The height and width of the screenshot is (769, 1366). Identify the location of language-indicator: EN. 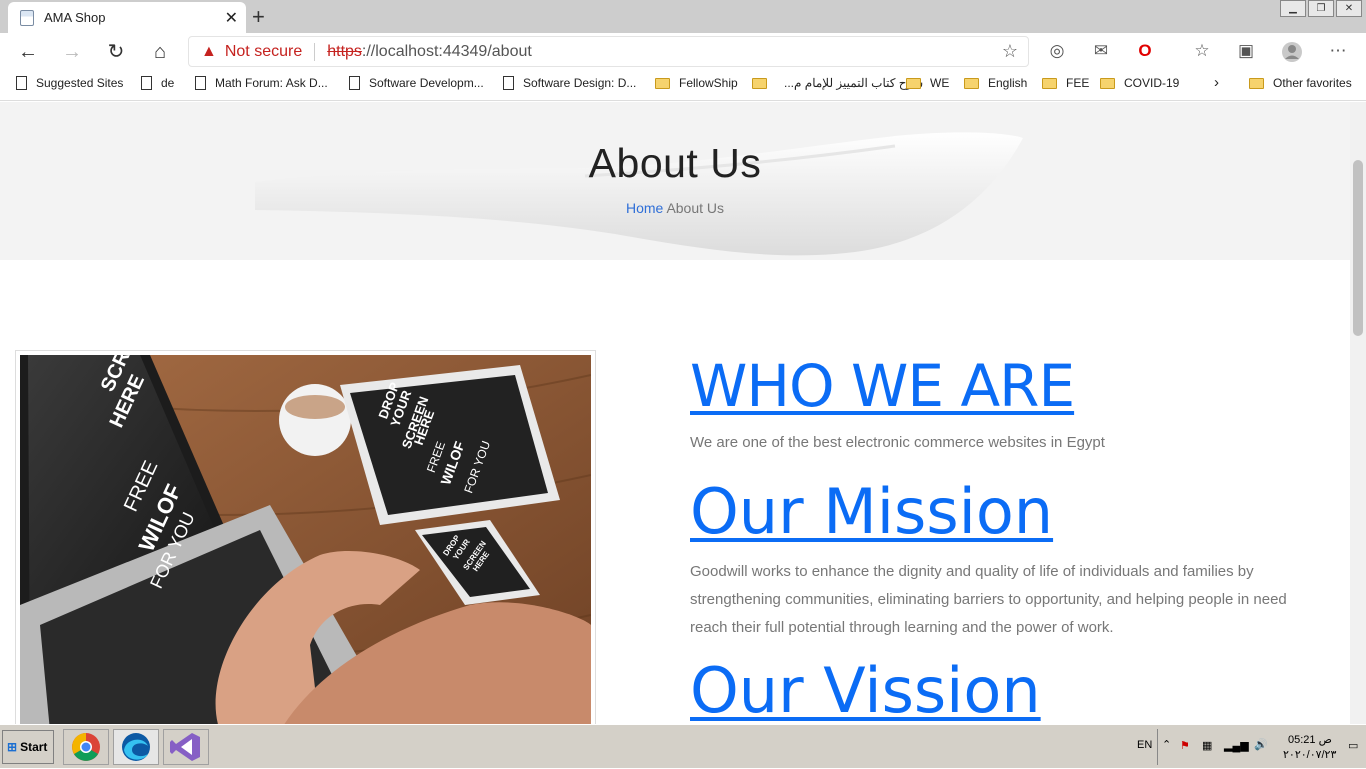
(1144, 745).